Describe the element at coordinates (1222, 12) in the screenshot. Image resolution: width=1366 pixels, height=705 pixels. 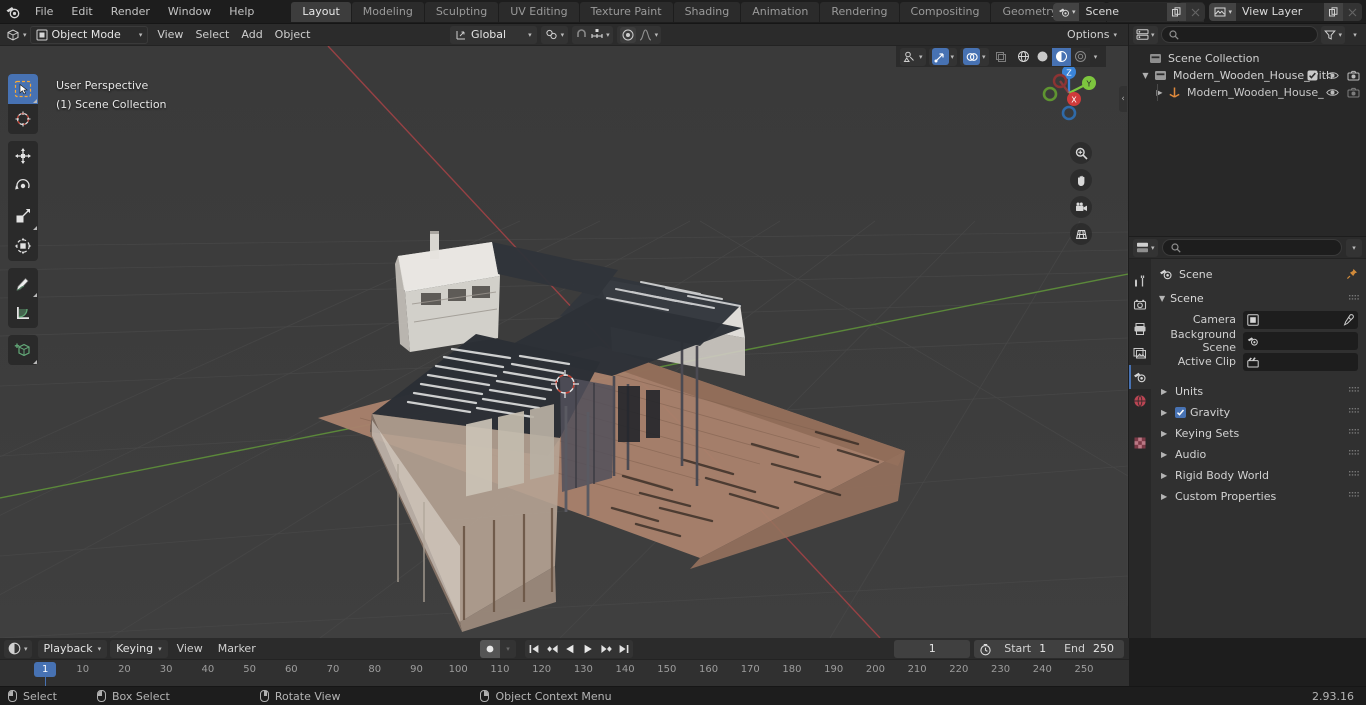
I see `view-layer-icon: ▾` at that location.